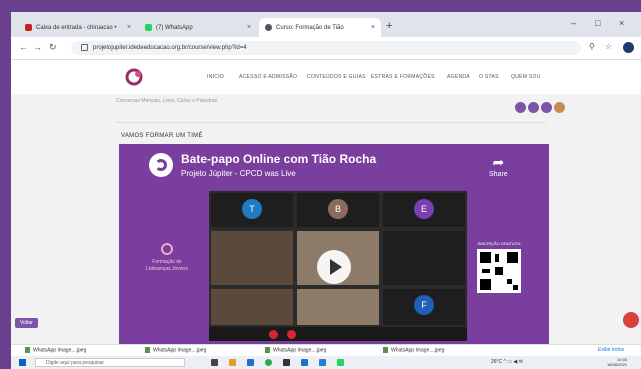 The image size is (641, 369). What do you see at coordinates (162, 136) in the screenshot?
I see `section-title: VAMOS FORMAR UM TIMÉ` at bounding box center [162, 136].